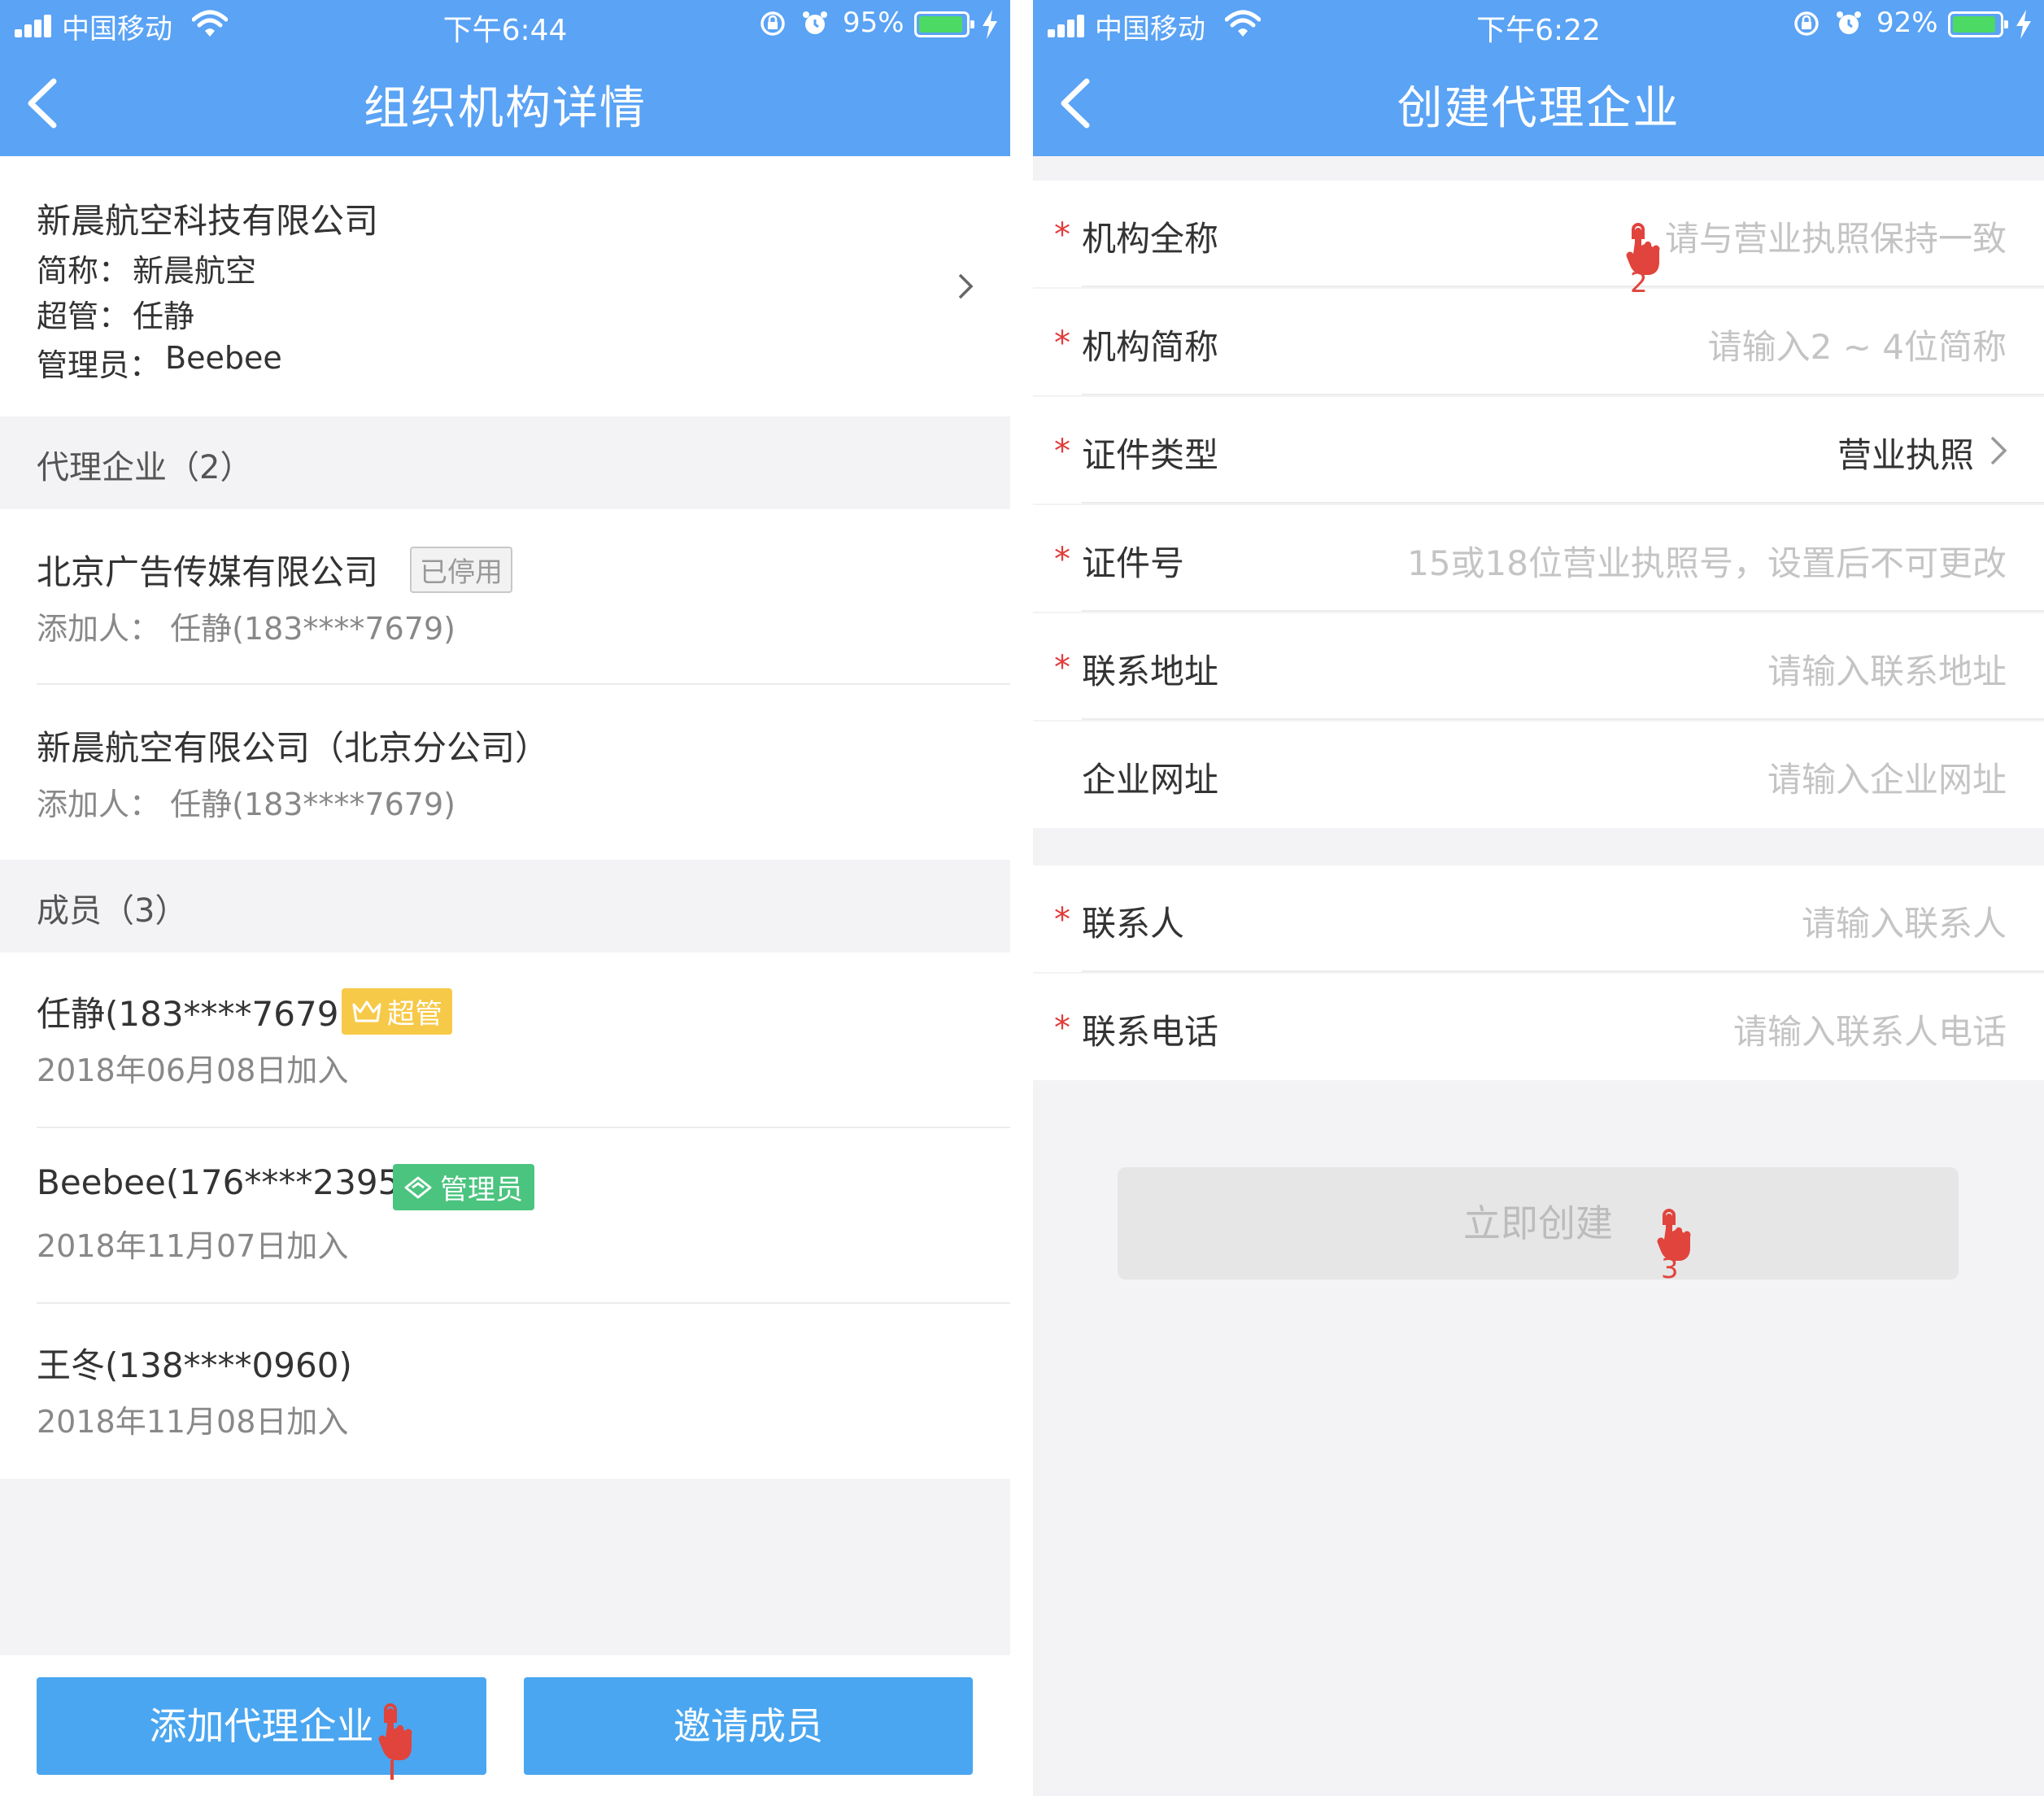  I want to click on super-admin-badge: 超管, so click(397, 1011).